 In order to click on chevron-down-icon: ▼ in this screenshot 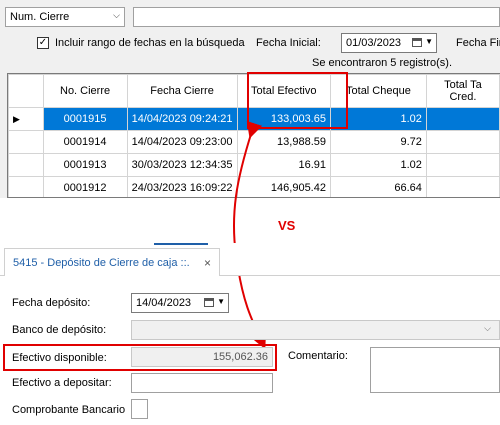, I will do `click(221, 301)`.